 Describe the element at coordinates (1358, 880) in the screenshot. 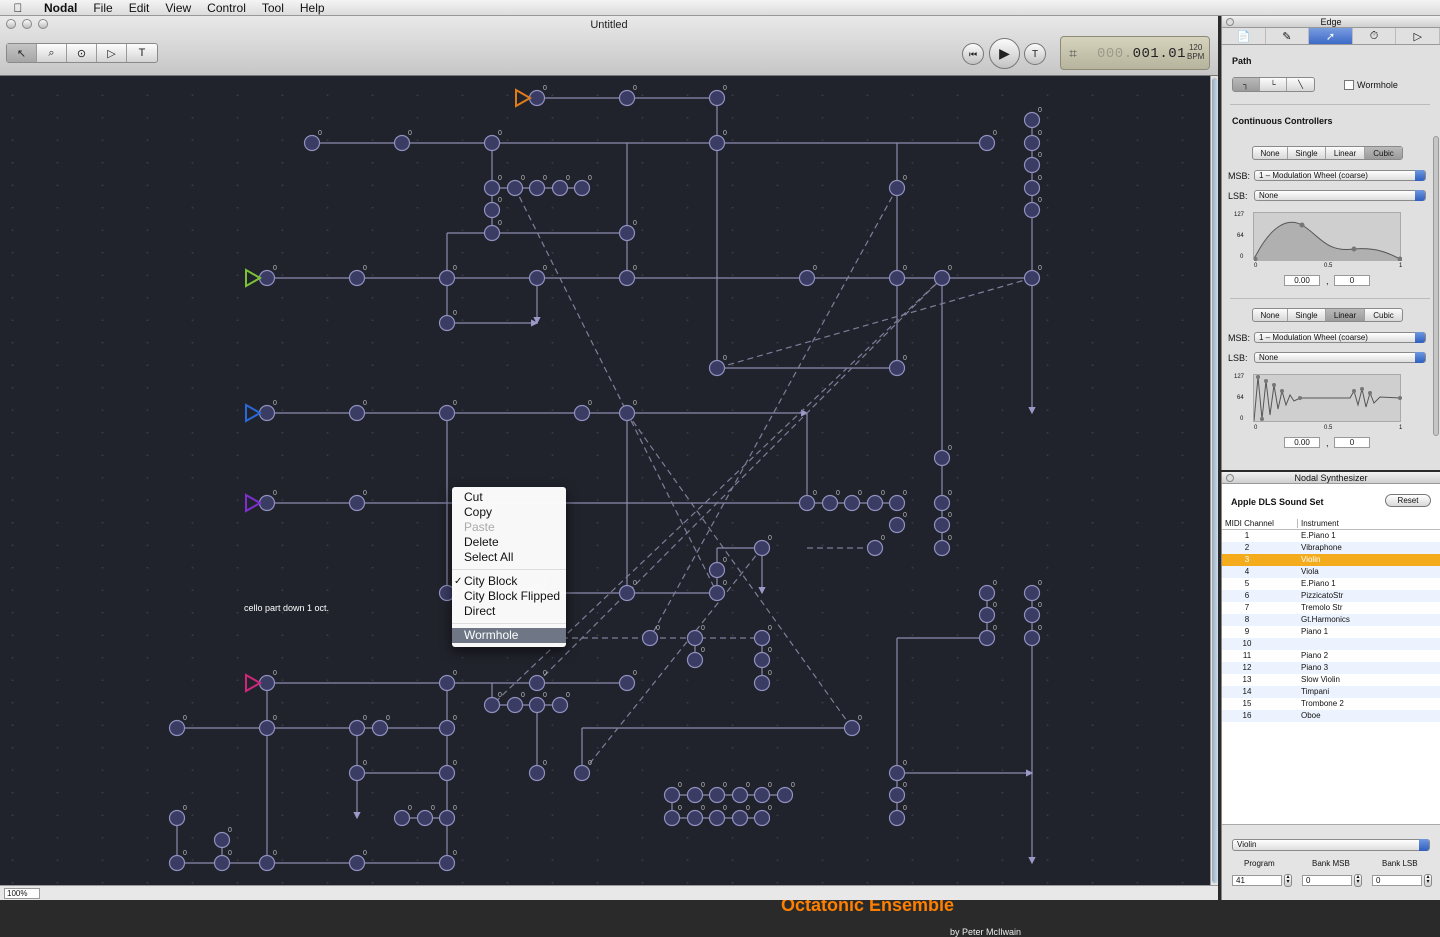

I see `bank-msb-stepper: ▴ ▾` at that location.